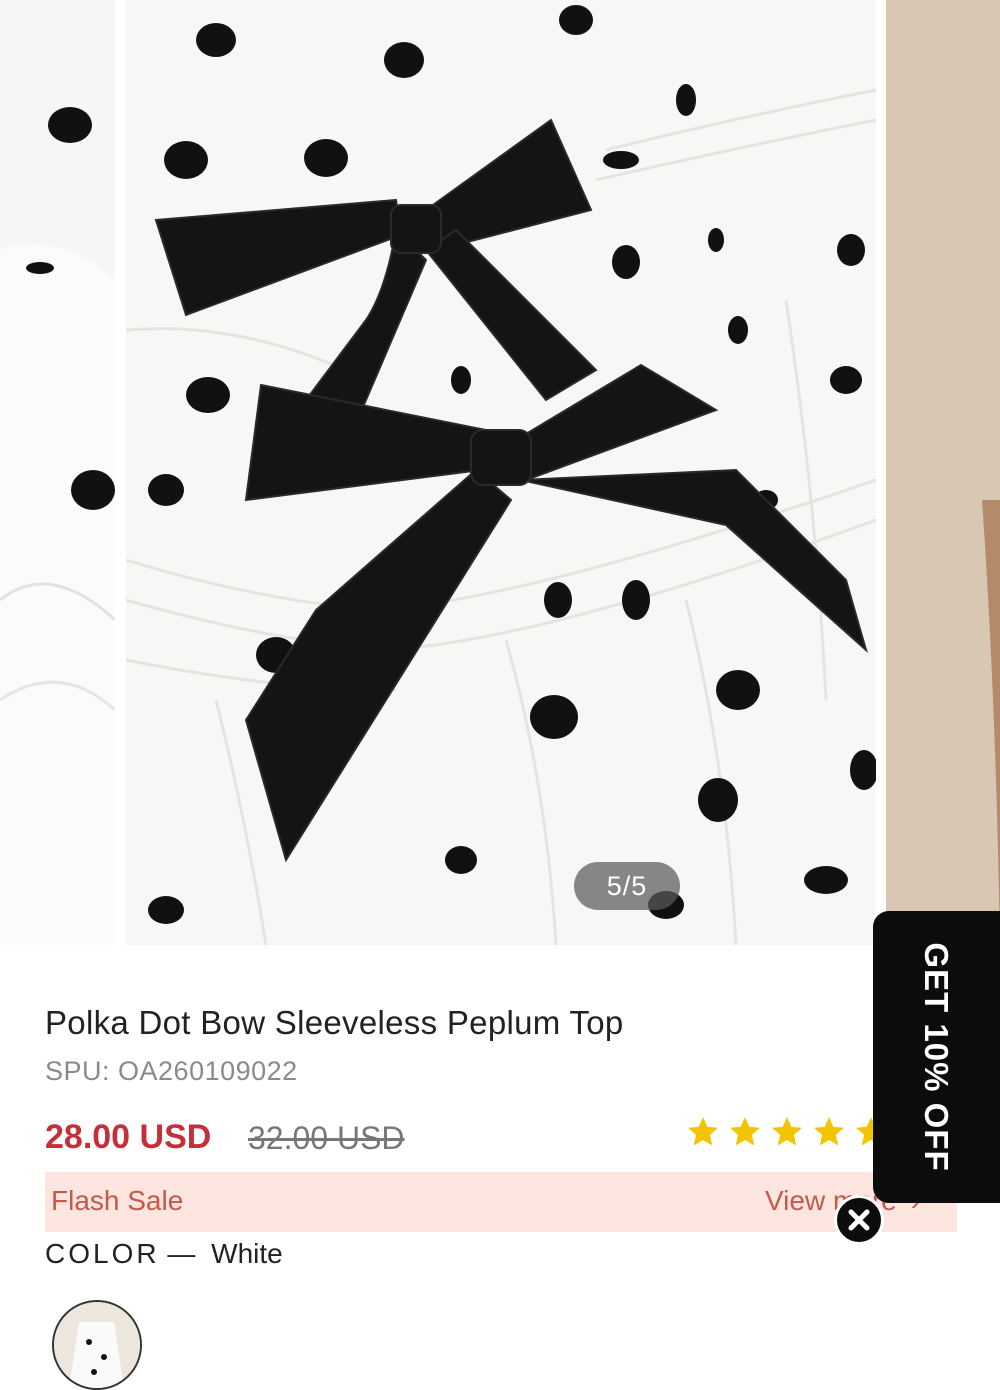 The height and width of the screenshot is (1390, 1000). Describe the element at coordinates (78, 1071) in the screenshot. I see `spu-label: SPU:` at that location.